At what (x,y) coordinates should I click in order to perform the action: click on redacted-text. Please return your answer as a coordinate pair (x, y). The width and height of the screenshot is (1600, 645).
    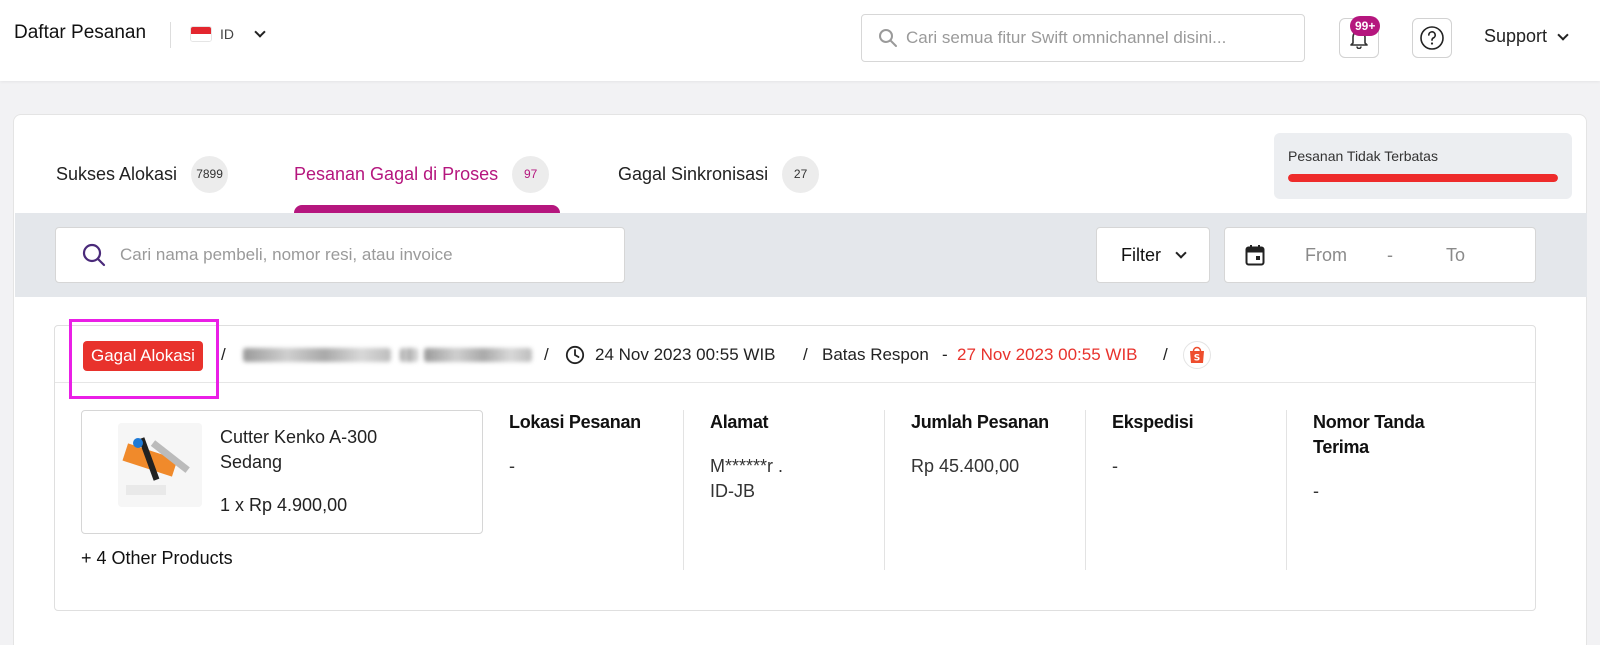
    Looking at the image, I should click on (409, 355).